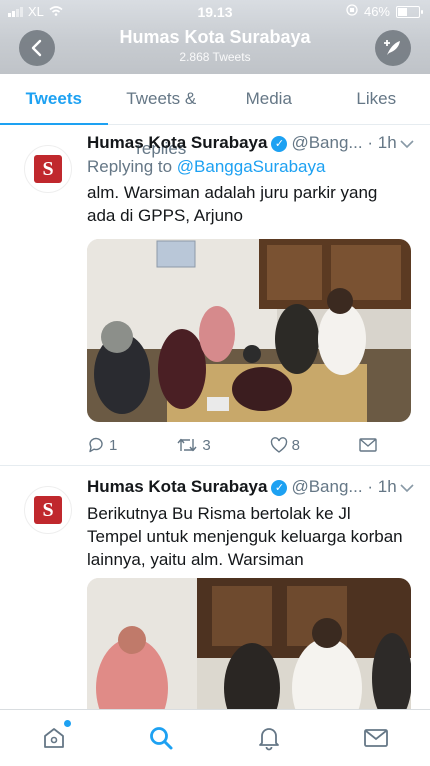 The width and height of the screenshot is (430, 766). I want to click on bottom-tab-bar, so click(215, 737).